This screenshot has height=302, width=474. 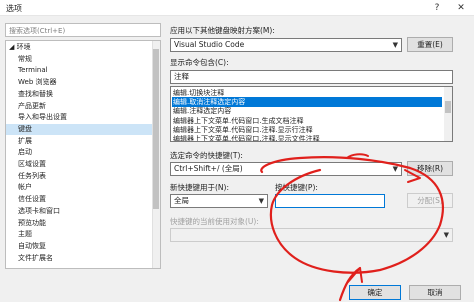 What do you see at coordinates (296, 187) in the screenshot?
I see `press-shortcut-label: 按快捷键(P):` at bounding box center [296, 187].